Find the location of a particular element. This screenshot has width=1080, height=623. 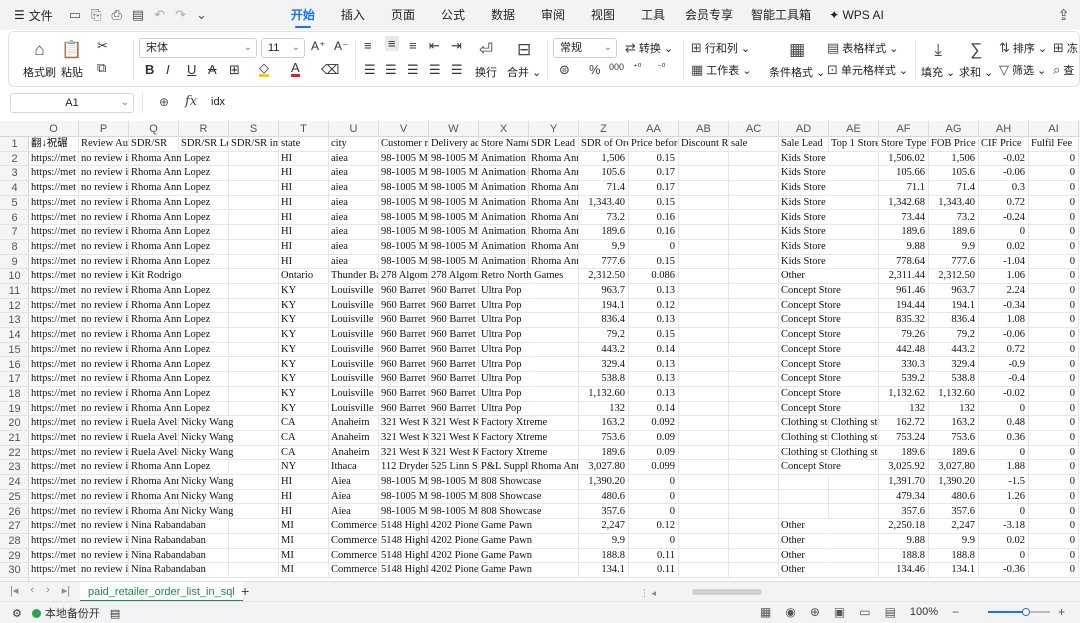

cell: Ontario is located at coordinates (304, 276).